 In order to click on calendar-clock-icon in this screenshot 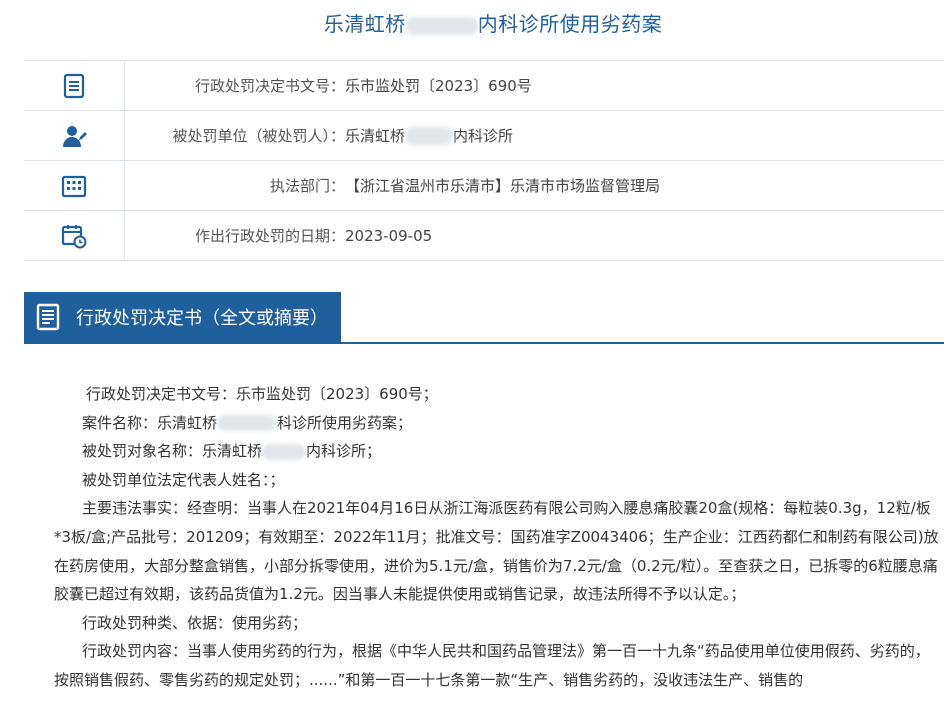, I will do `click(74, 235)`.